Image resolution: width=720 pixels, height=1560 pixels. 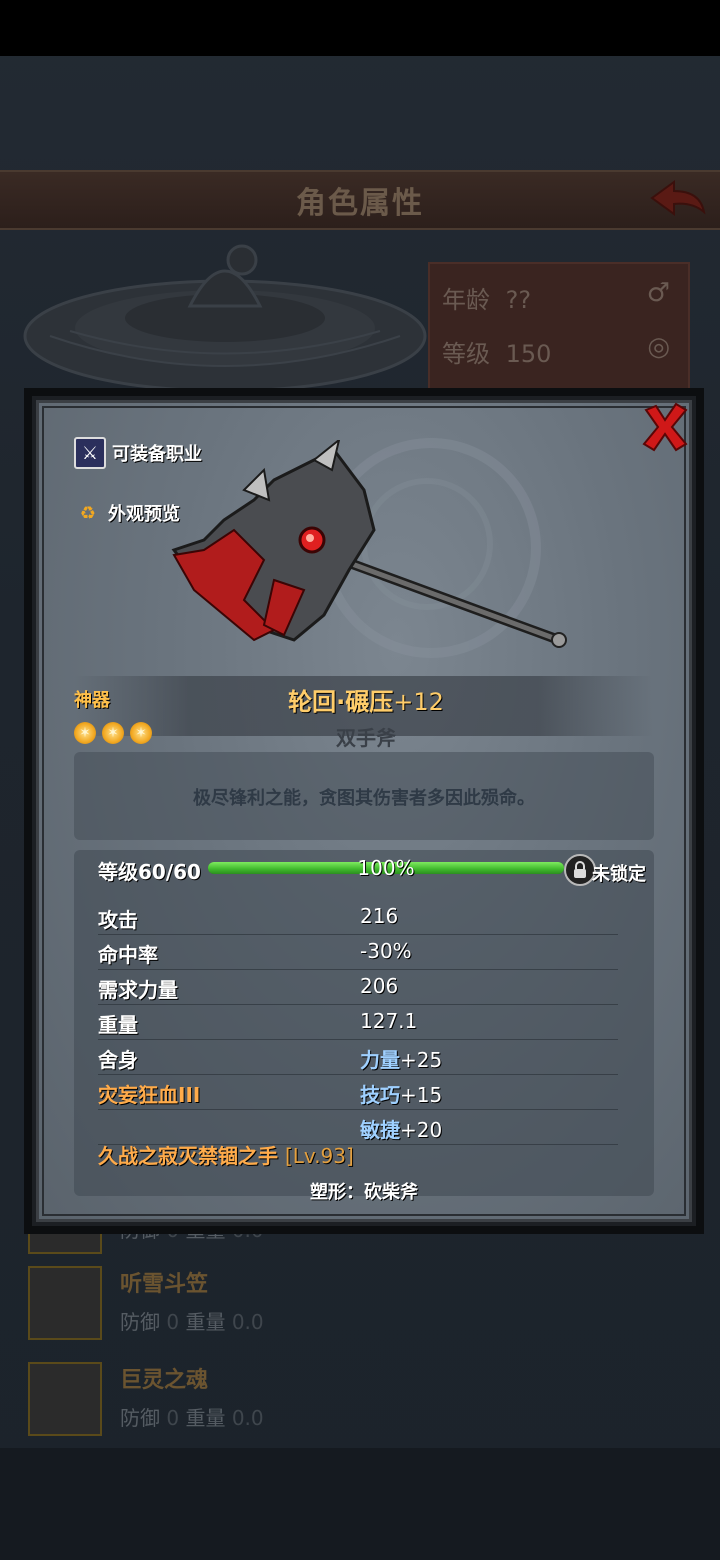 I want to click on hanger-icon: ♻, so click(x=88, y=513).